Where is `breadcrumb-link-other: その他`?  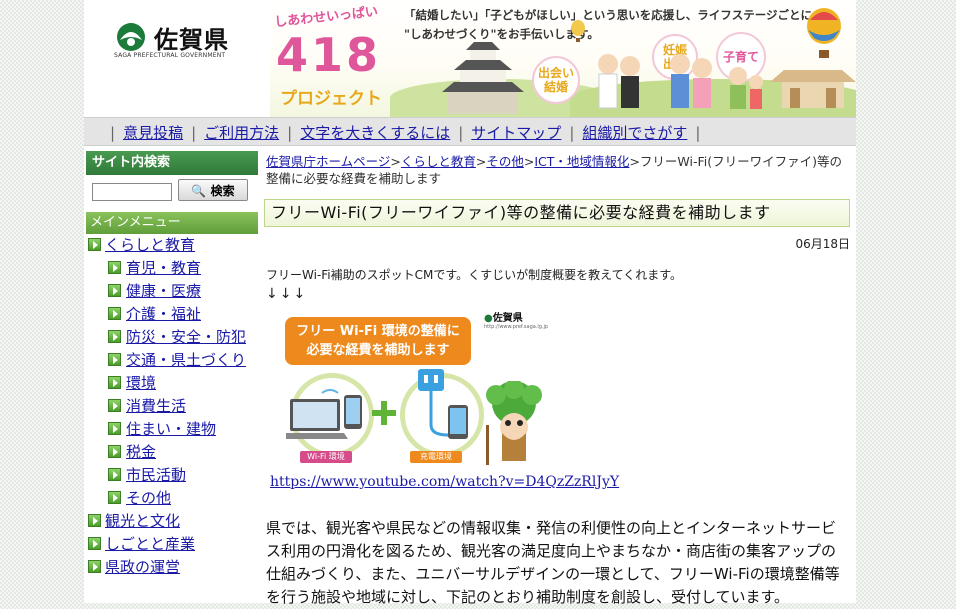 breadcrumb-link-other: その他 is located at coordinates (505, 161).